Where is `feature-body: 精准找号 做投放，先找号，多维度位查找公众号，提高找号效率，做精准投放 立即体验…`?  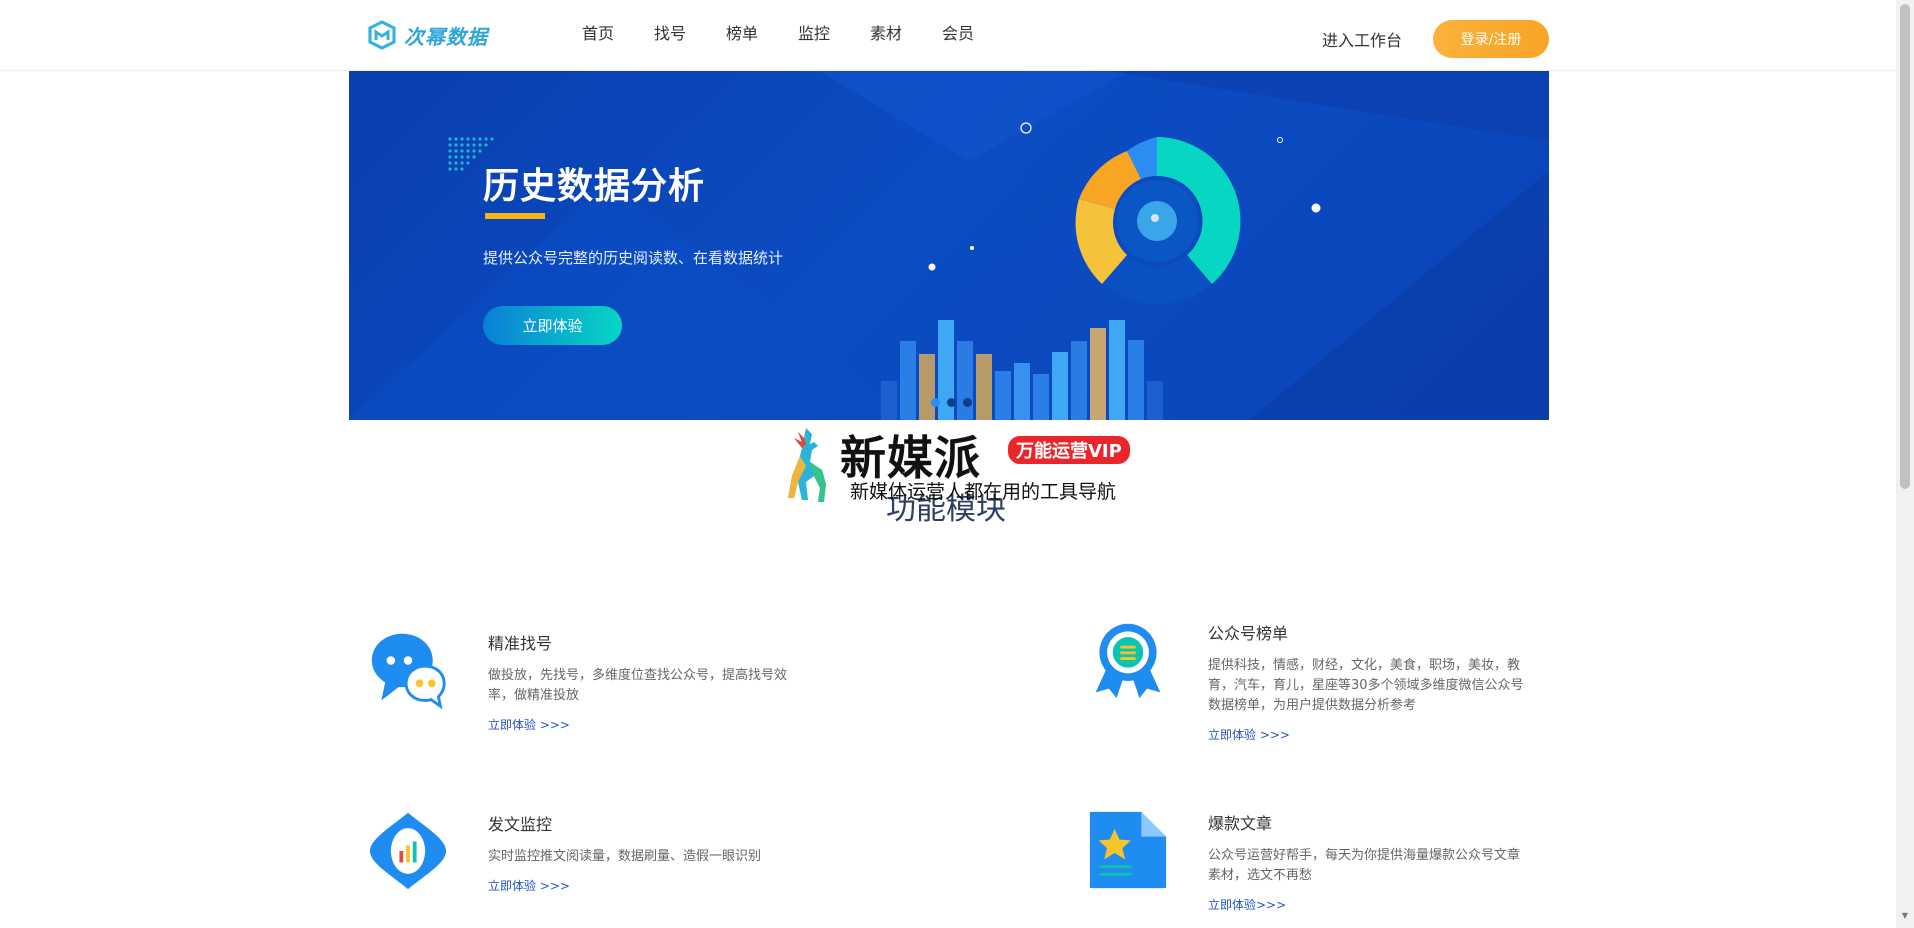 feature-body: 精准找号 做投放，先找号，多维度位查找公众号，提高找号效率，做精准投放 立即体验… is located at coordinates (648, 681).